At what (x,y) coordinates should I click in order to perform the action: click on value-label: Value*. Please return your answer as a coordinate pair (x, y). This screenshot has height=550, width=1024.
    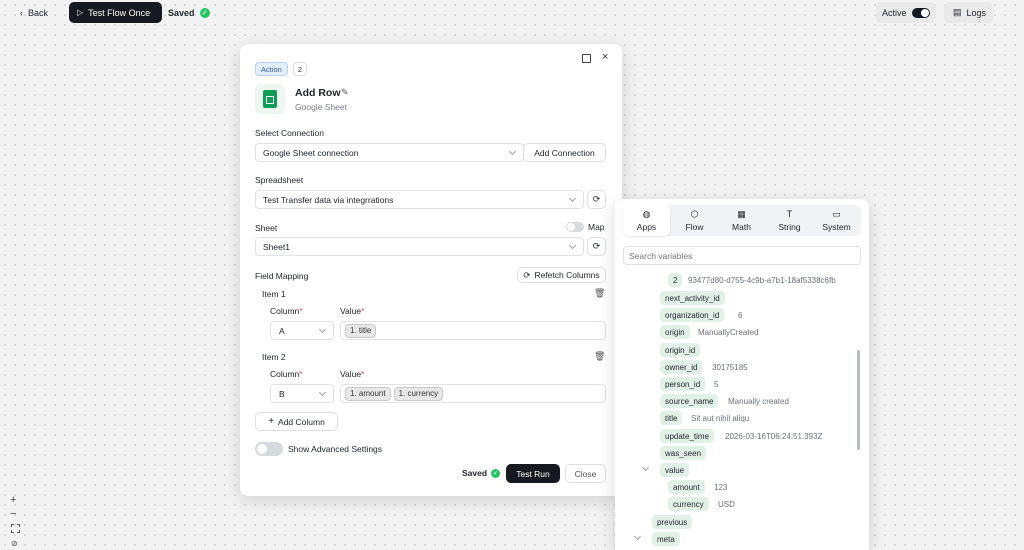
    Looking at the image, I should click on (352, 374).